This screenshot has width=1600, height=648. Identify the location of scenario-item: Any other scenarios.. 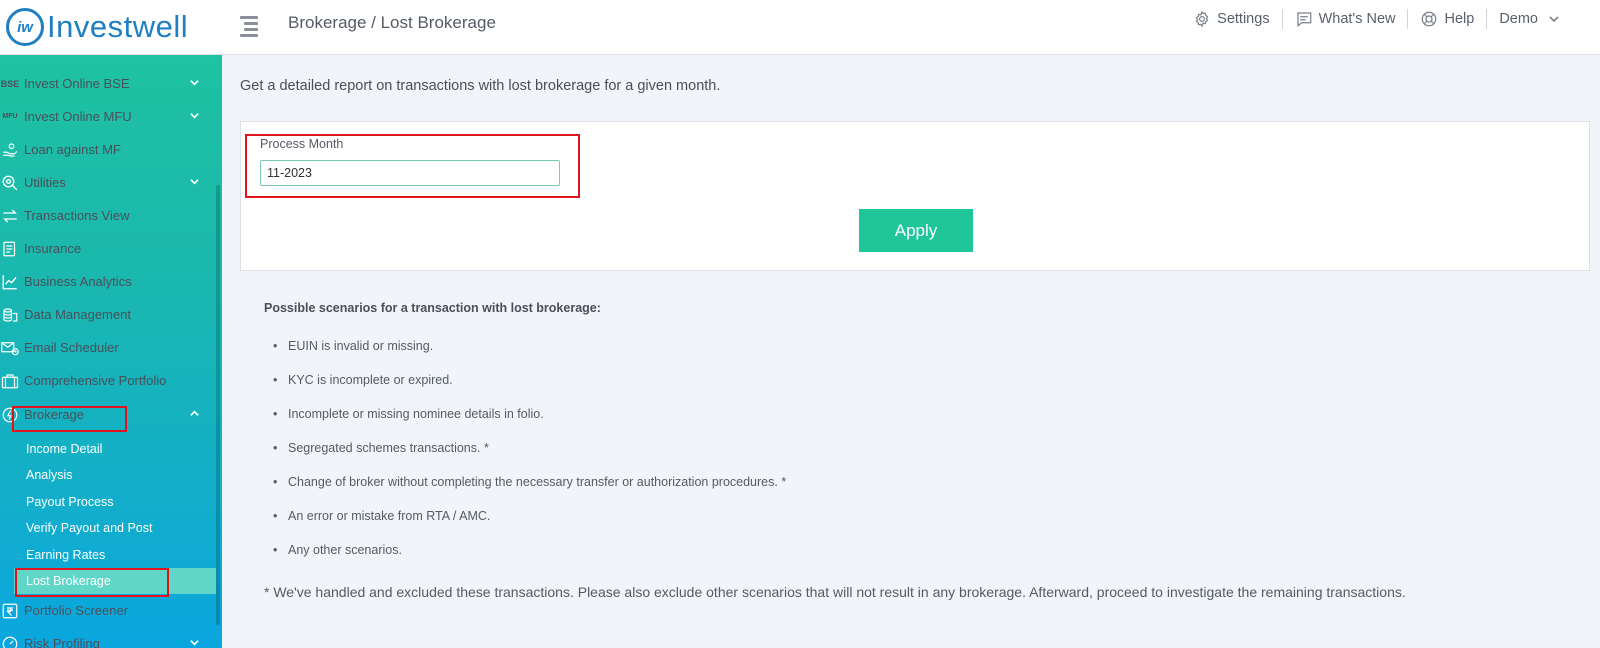
(337, 550).